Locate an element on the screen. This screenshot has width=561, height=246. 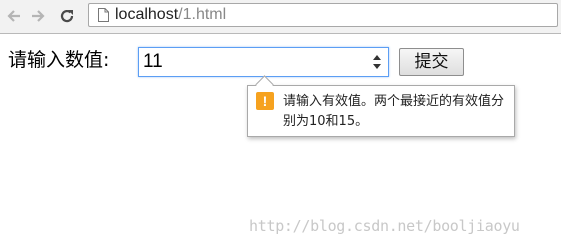
number-input: 11 is located at coordinates (263, 62).